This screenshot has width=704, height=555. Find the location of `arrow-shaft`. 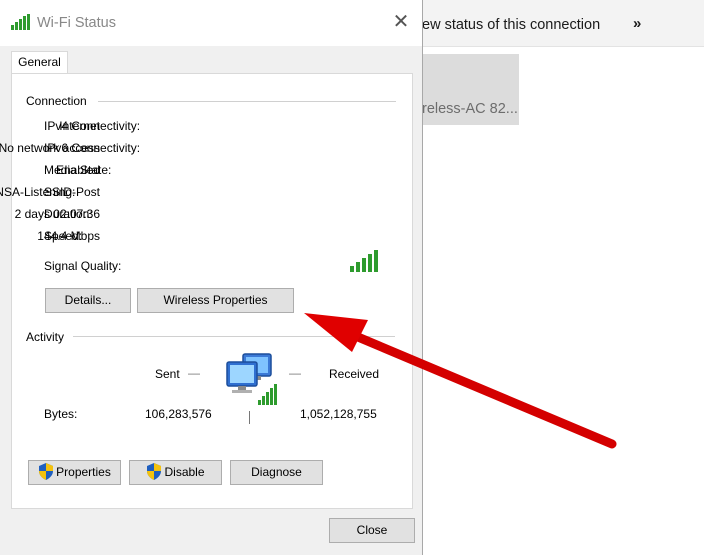

arrow-shaft is located at coordinates (479, 388).